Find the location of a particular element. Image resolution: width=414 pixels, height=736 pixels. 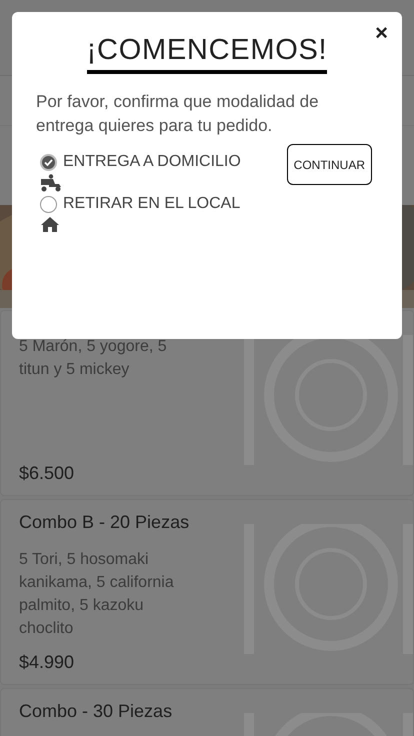

product-price: $4.990 is located at coordinates (47, 662).